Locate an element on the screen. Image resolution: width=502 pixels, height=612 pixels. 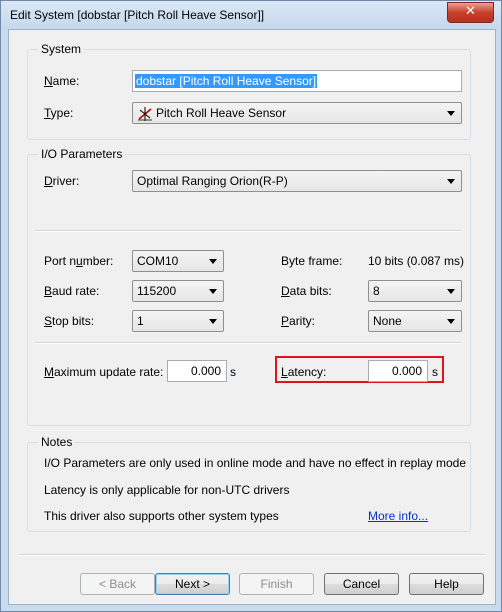
next-button-label: Next > is located at coordinates (192, 584).